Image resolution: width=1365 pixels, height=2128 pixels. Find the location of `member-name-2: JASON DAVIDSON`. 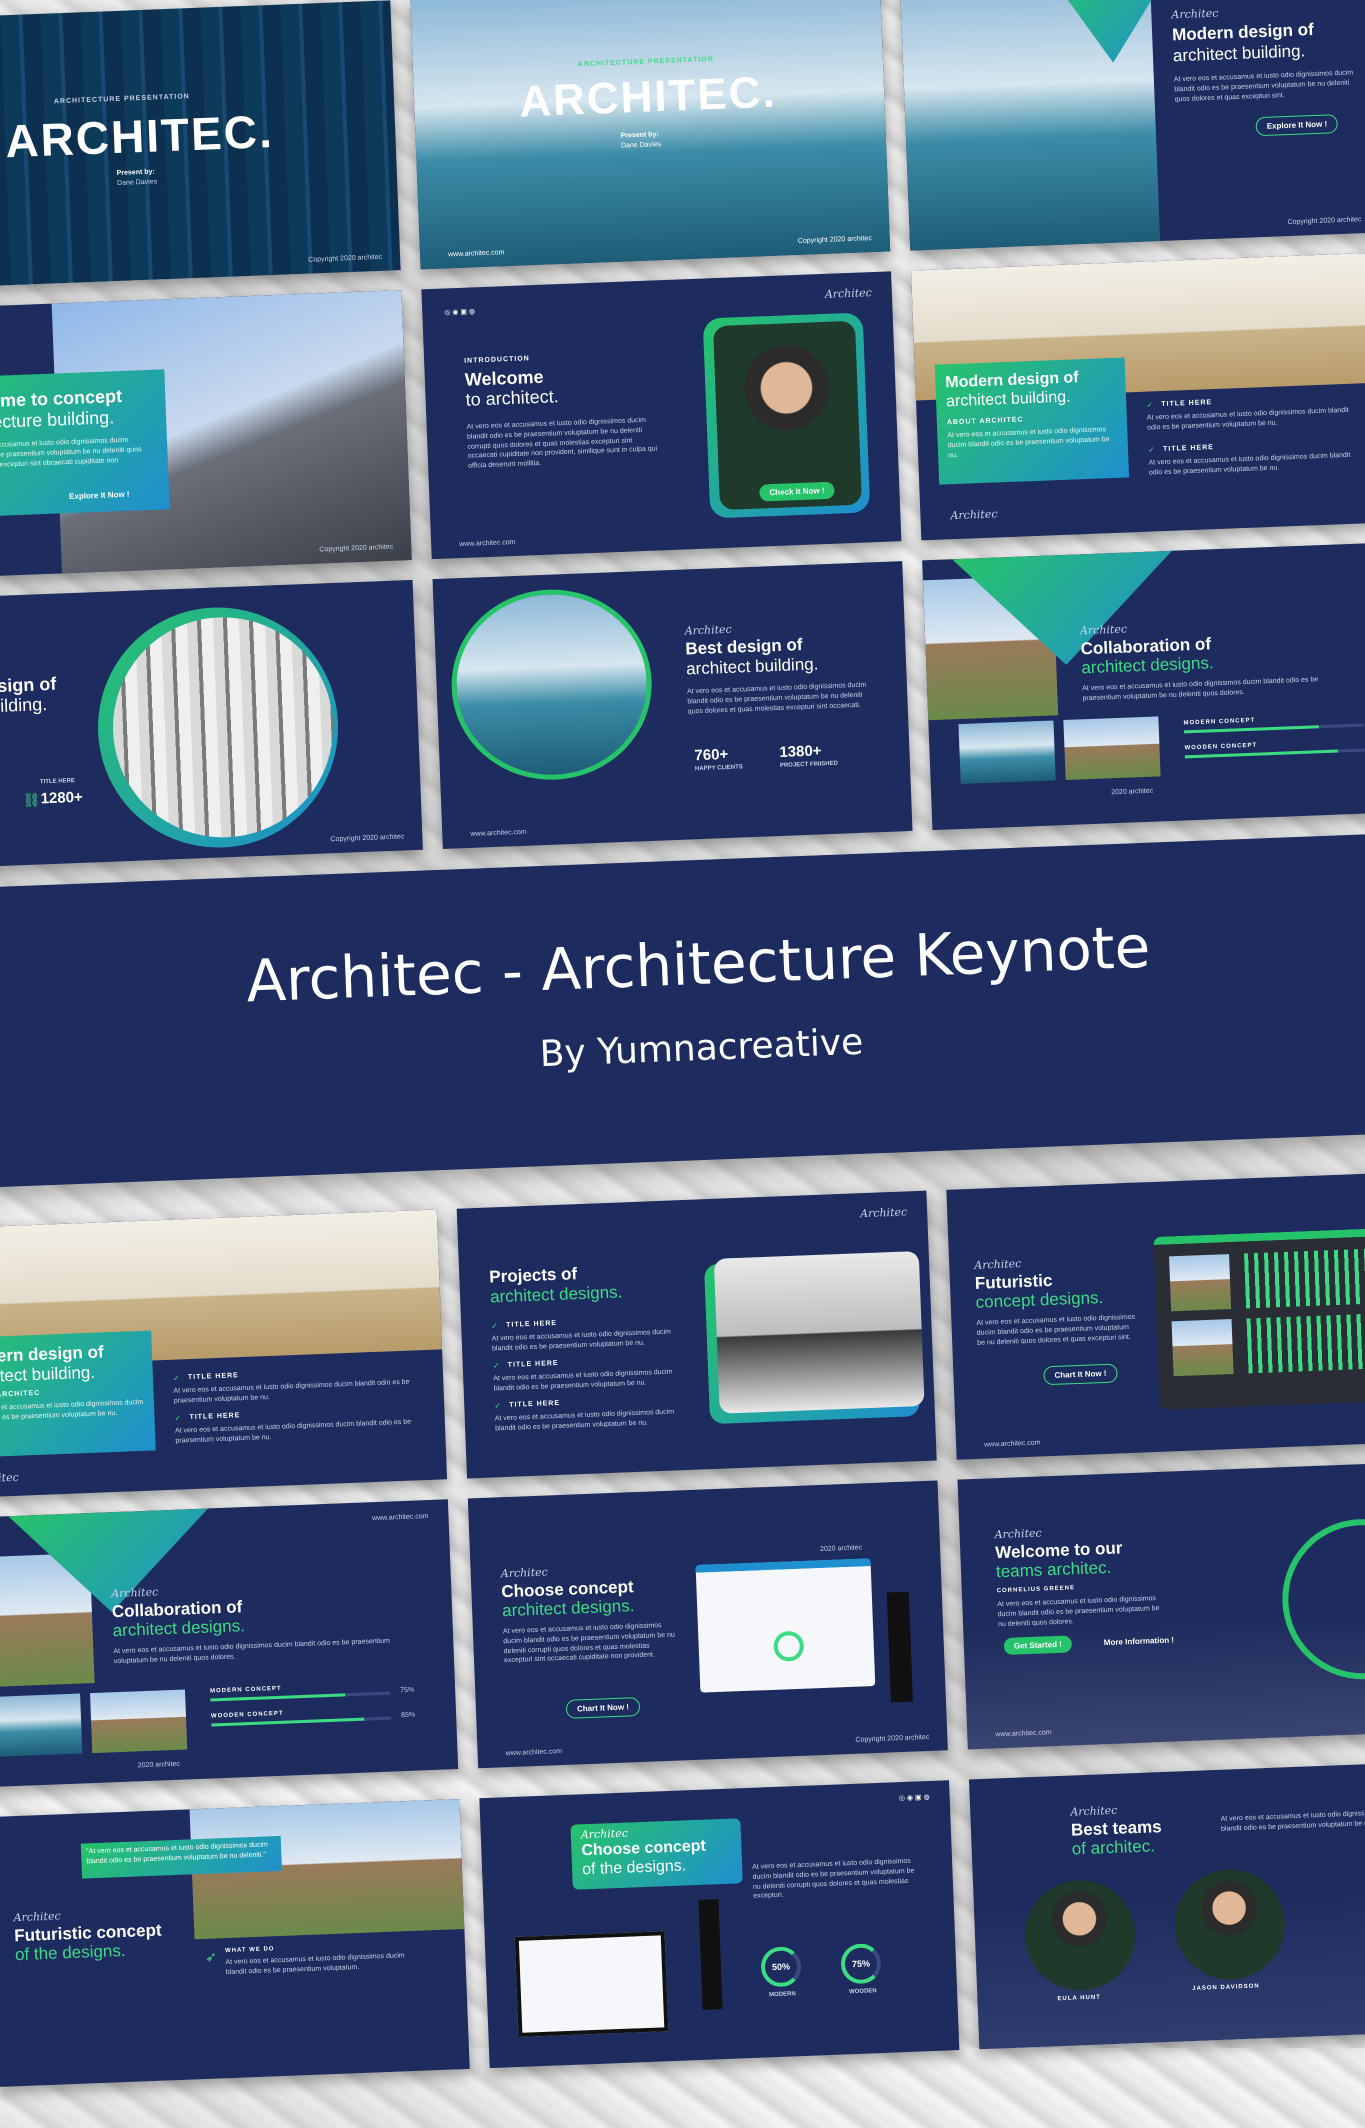

member-name-2: JASON DAVIDSON is located at coordinates (1226, 1988).